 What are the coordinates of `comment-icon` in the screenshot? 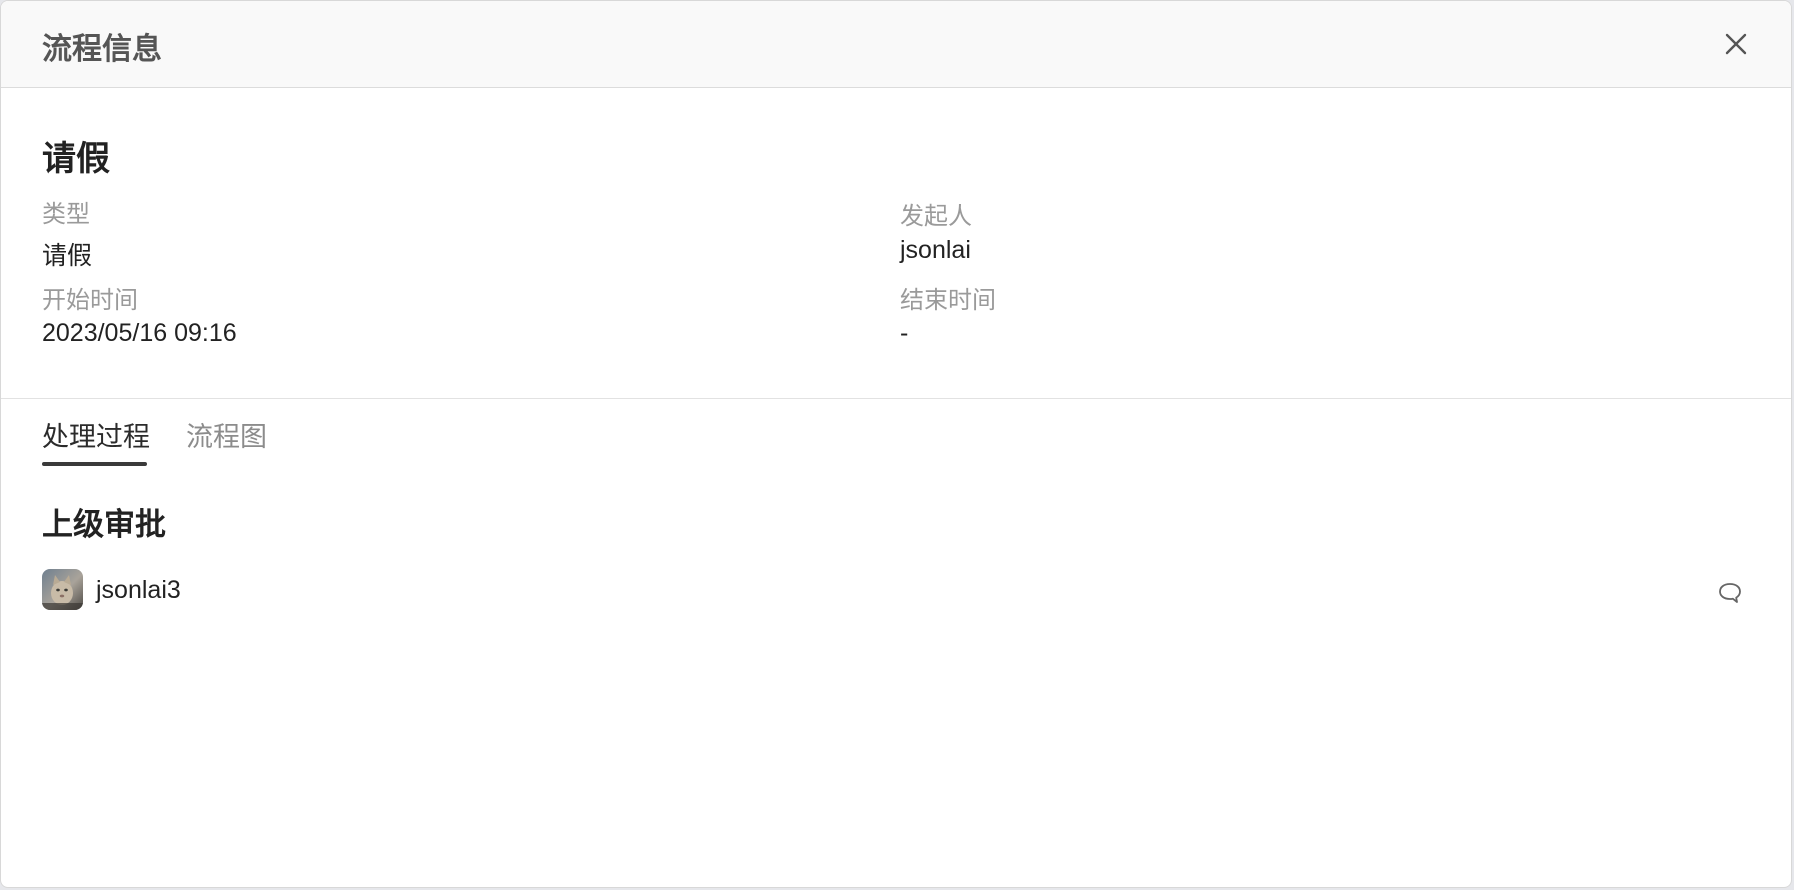 It's located at (1730, 593).